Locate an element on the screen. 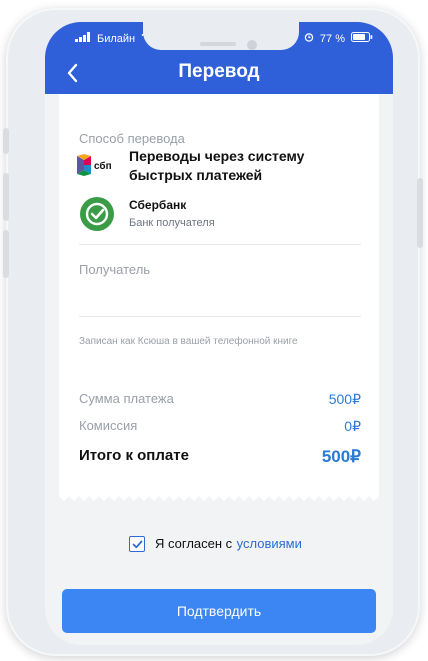 The image size is (428, 661). page-title: Перевод is located at coordinates (219, 71).